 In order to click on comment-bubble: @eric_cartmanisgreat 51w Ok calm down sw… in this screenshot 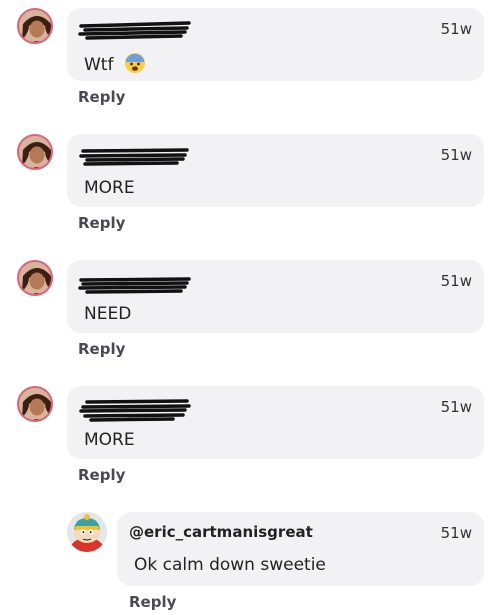, I will do `click(300, 549)`.